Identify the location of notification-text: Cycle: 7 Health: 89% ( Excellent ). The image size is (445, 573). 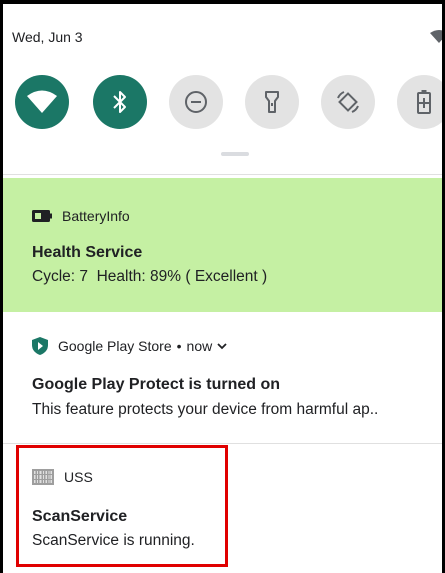
(150, 276).